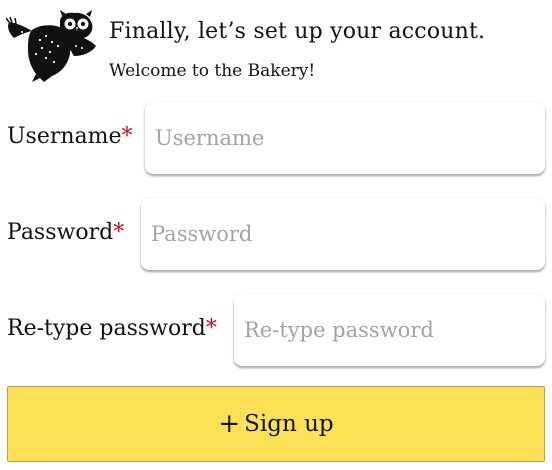  I want to click on password-label-text: Password, so click(60, 232).